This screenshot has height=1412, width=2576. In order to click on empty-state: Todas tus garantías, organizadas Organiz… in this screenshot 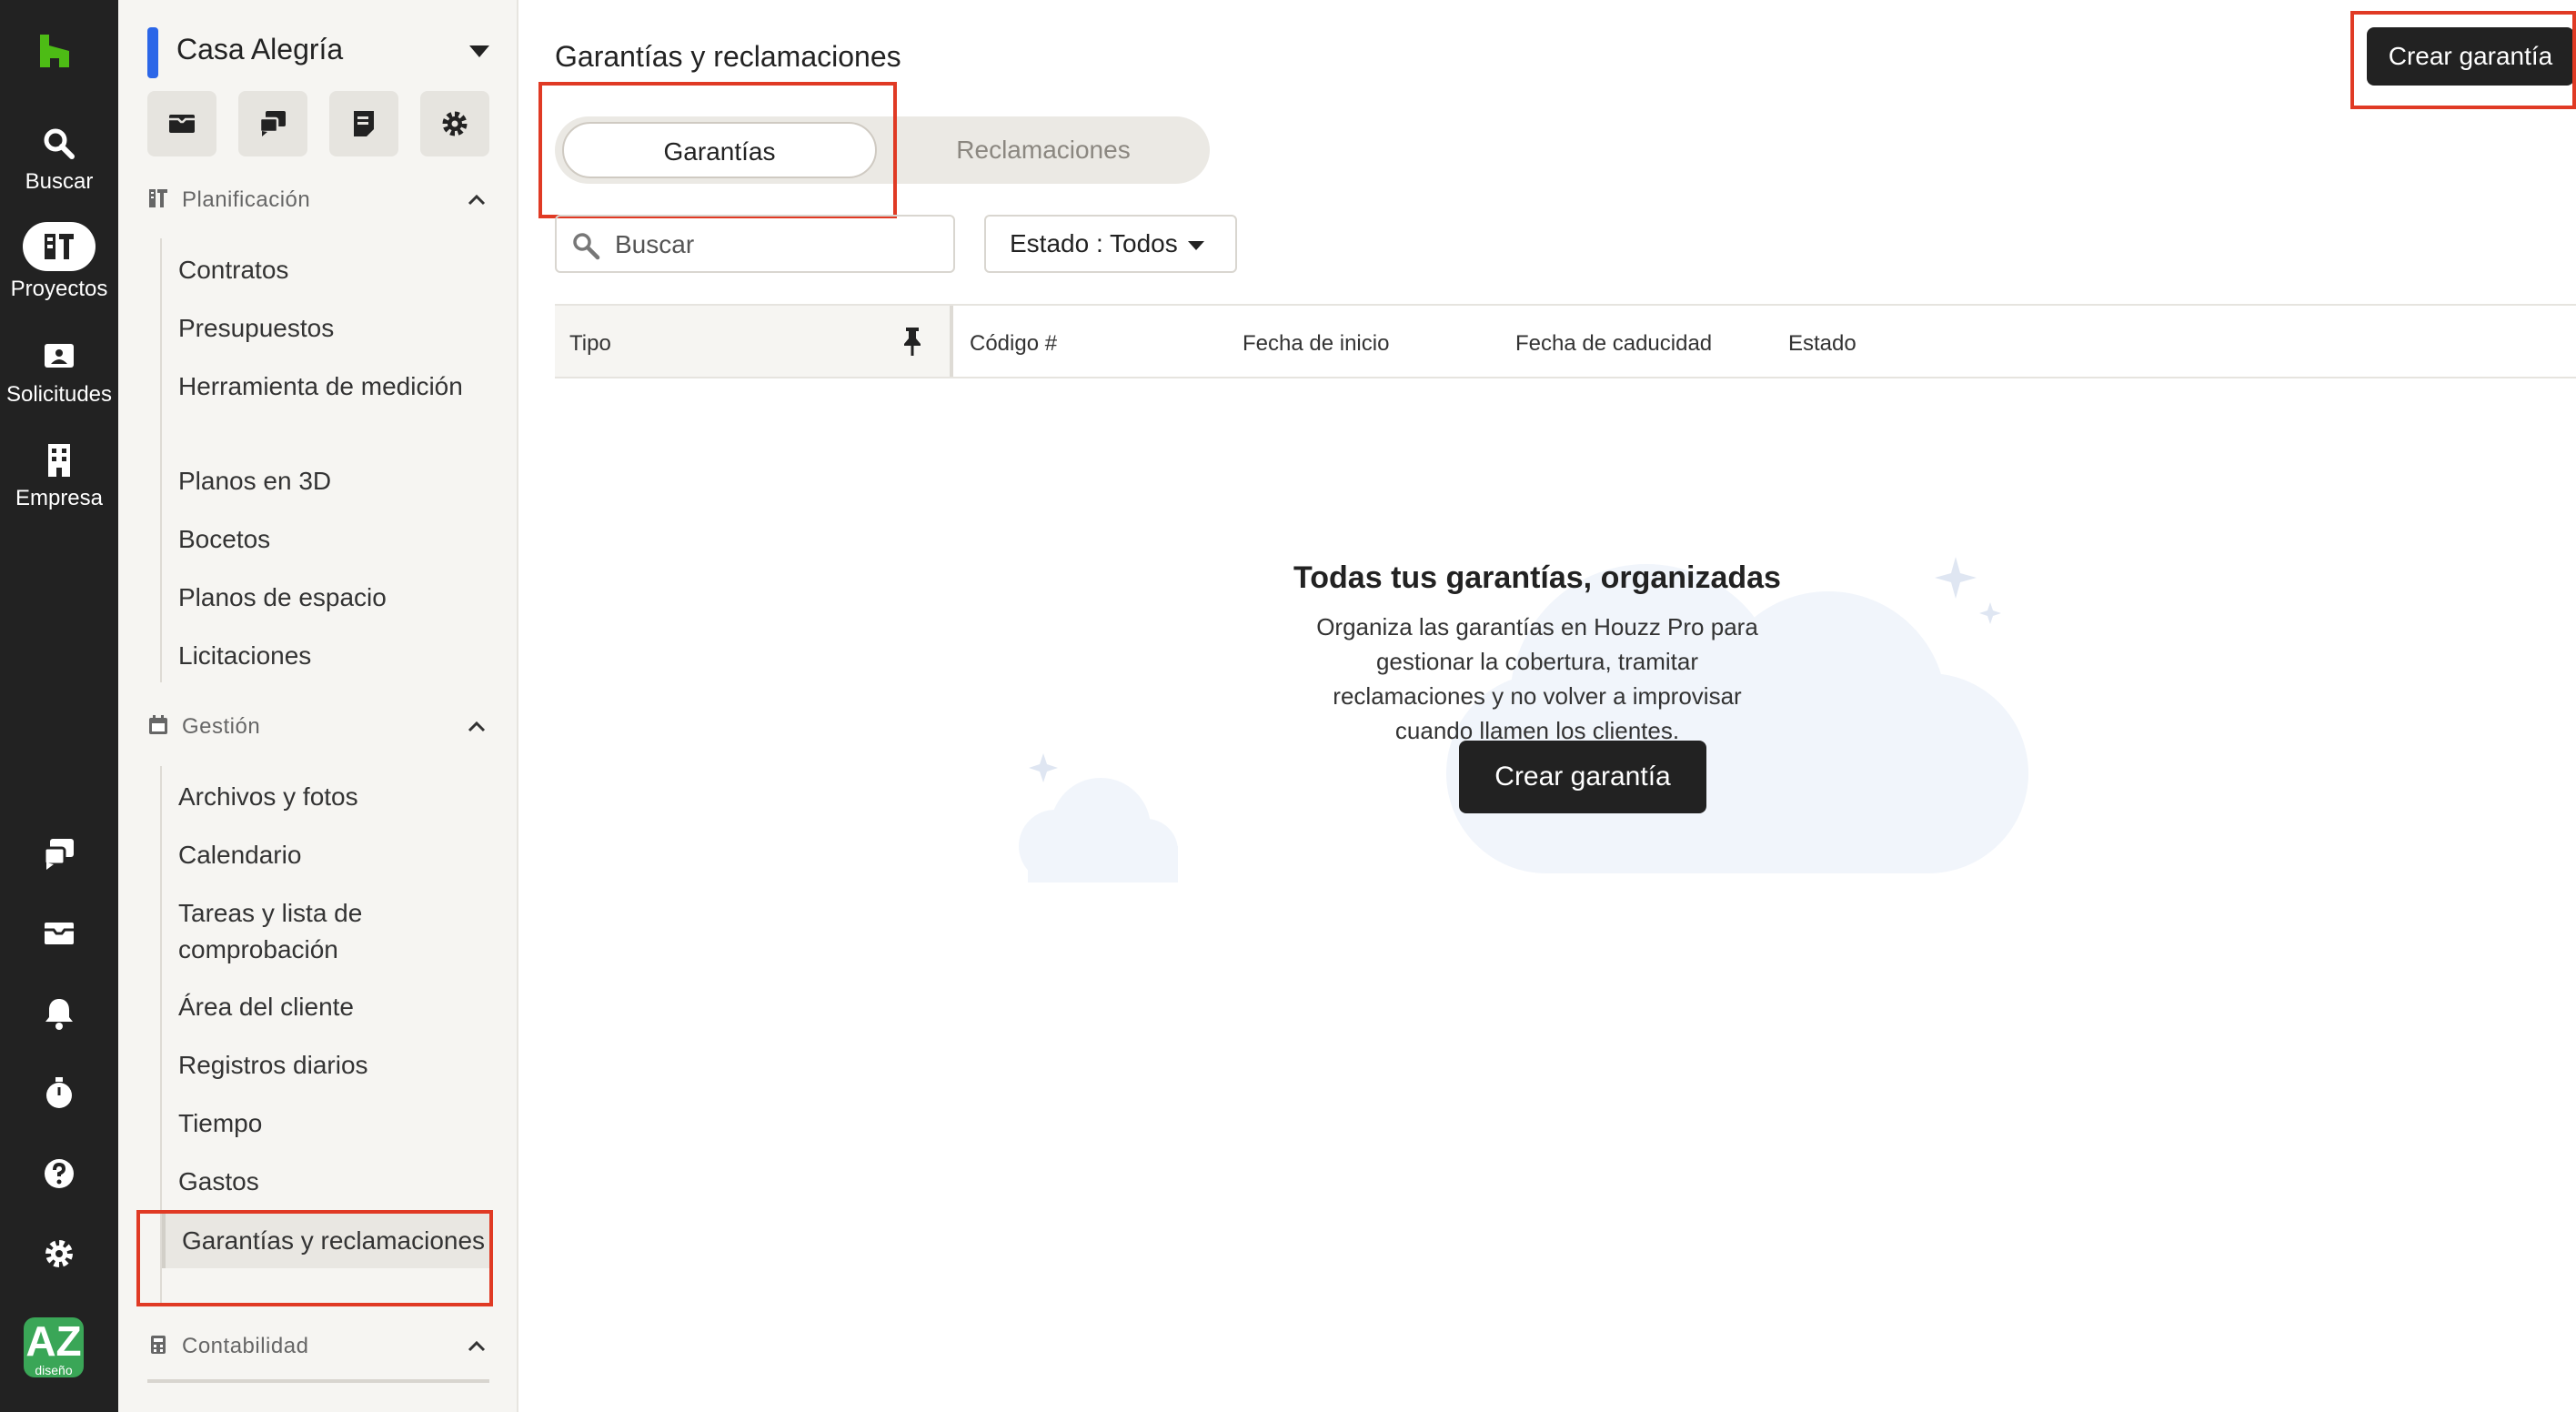, I will do `click(1537, 691)`.